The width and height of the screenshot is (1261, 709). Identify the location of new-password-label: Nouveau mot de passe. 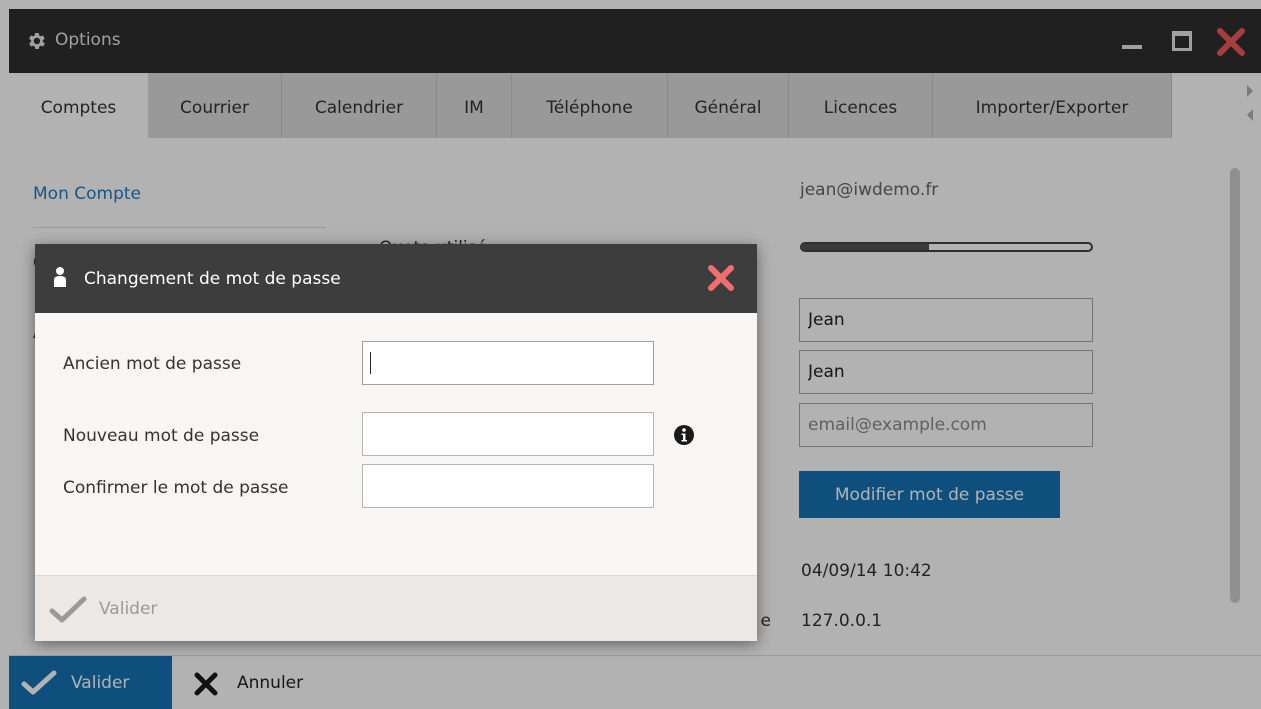
(161, 436).